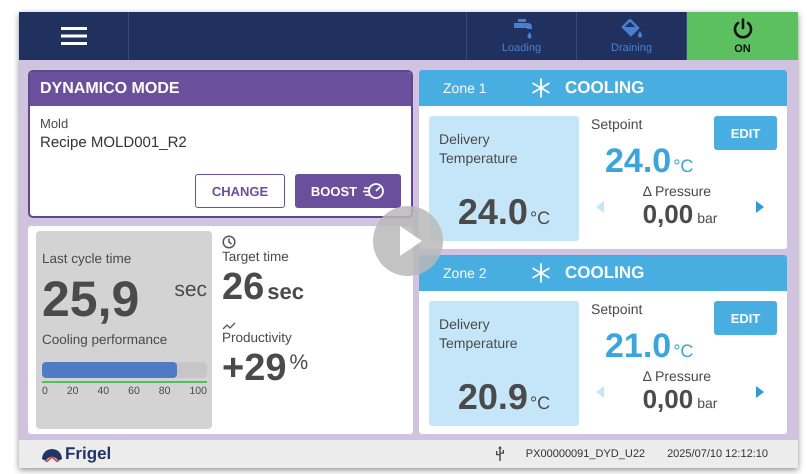  Describe the element at coordinates (465, 88) in the screenshot. I see `zone-name: Zone 1` at that location.